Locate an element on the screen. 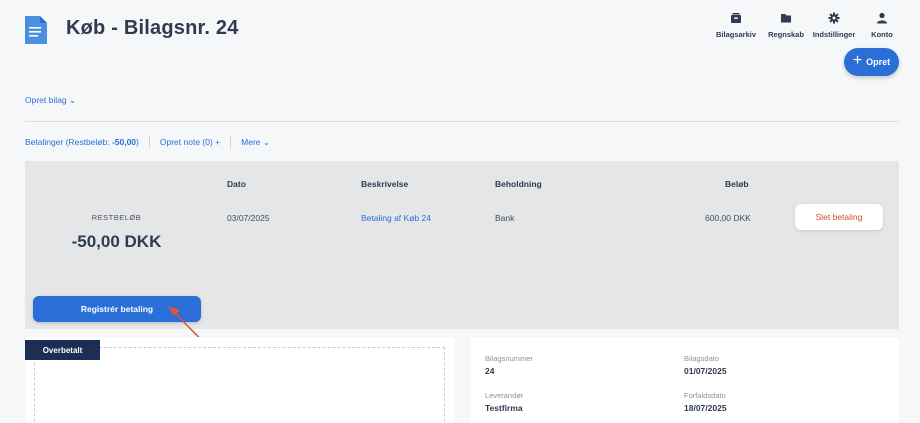  forfaldsdato-label: Forfaldsdato is located at coordinates (705, 395).